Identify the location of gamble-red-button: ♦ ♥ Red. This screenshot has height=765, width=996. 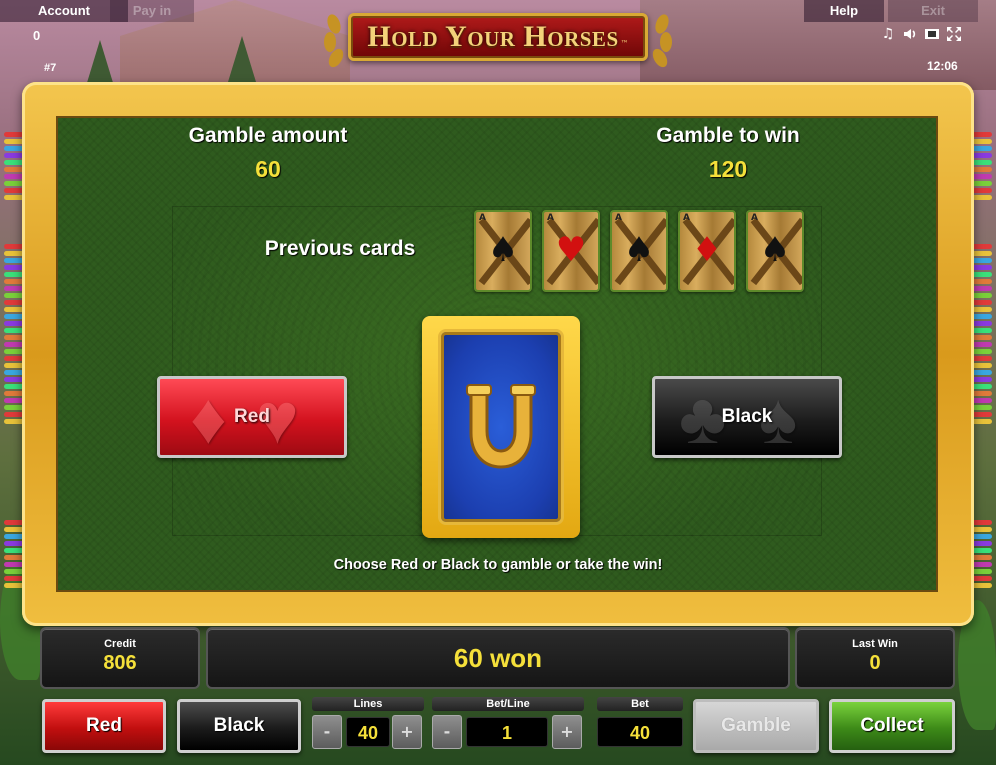
(252, 417).